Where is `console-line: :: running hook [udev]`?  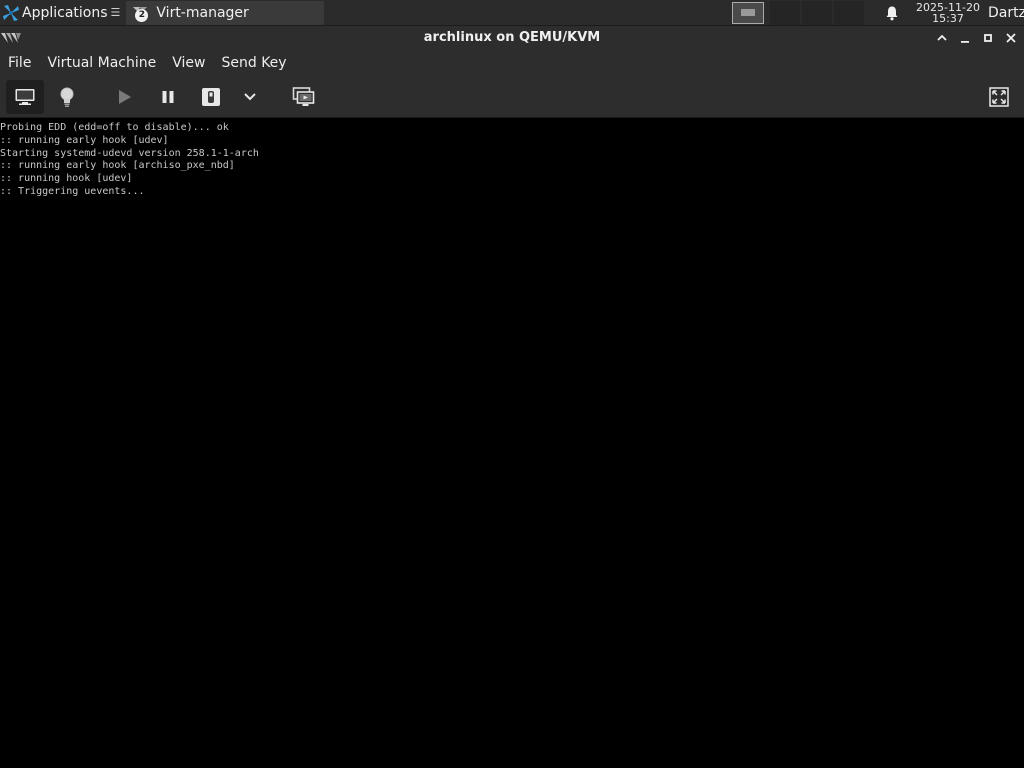
console-line: :: running hook [udev] is located at coordinates (66, 179).